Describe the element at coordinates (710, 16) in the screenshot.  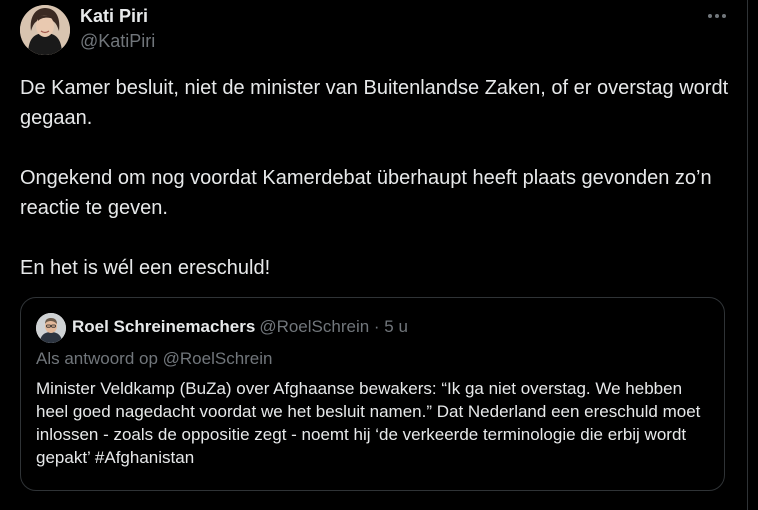
I see `more-horizontal-icon` at that location.